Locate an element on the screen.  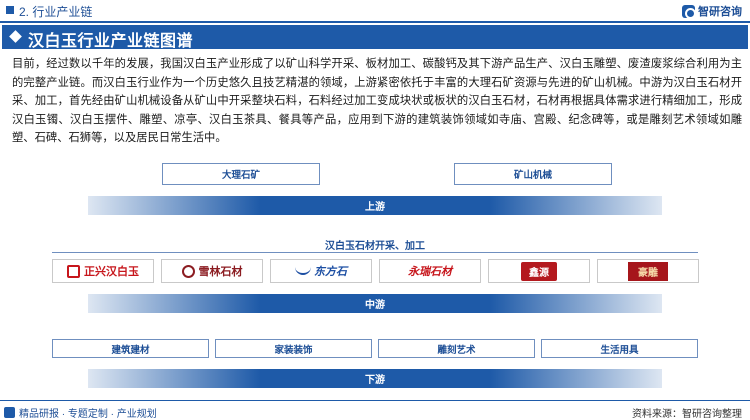
stage-bar-upstream: 上游 is located at coordinates (375, 205).